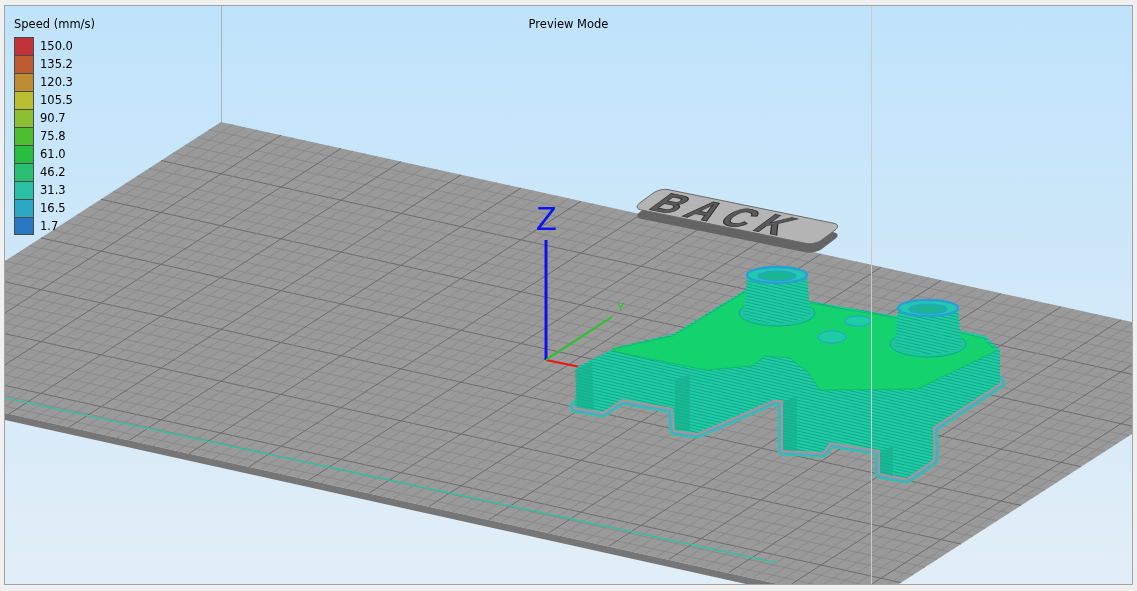 This screenshot has width=1137, height=591. I want to click on legend-value: 16.5, so click(53, 208).